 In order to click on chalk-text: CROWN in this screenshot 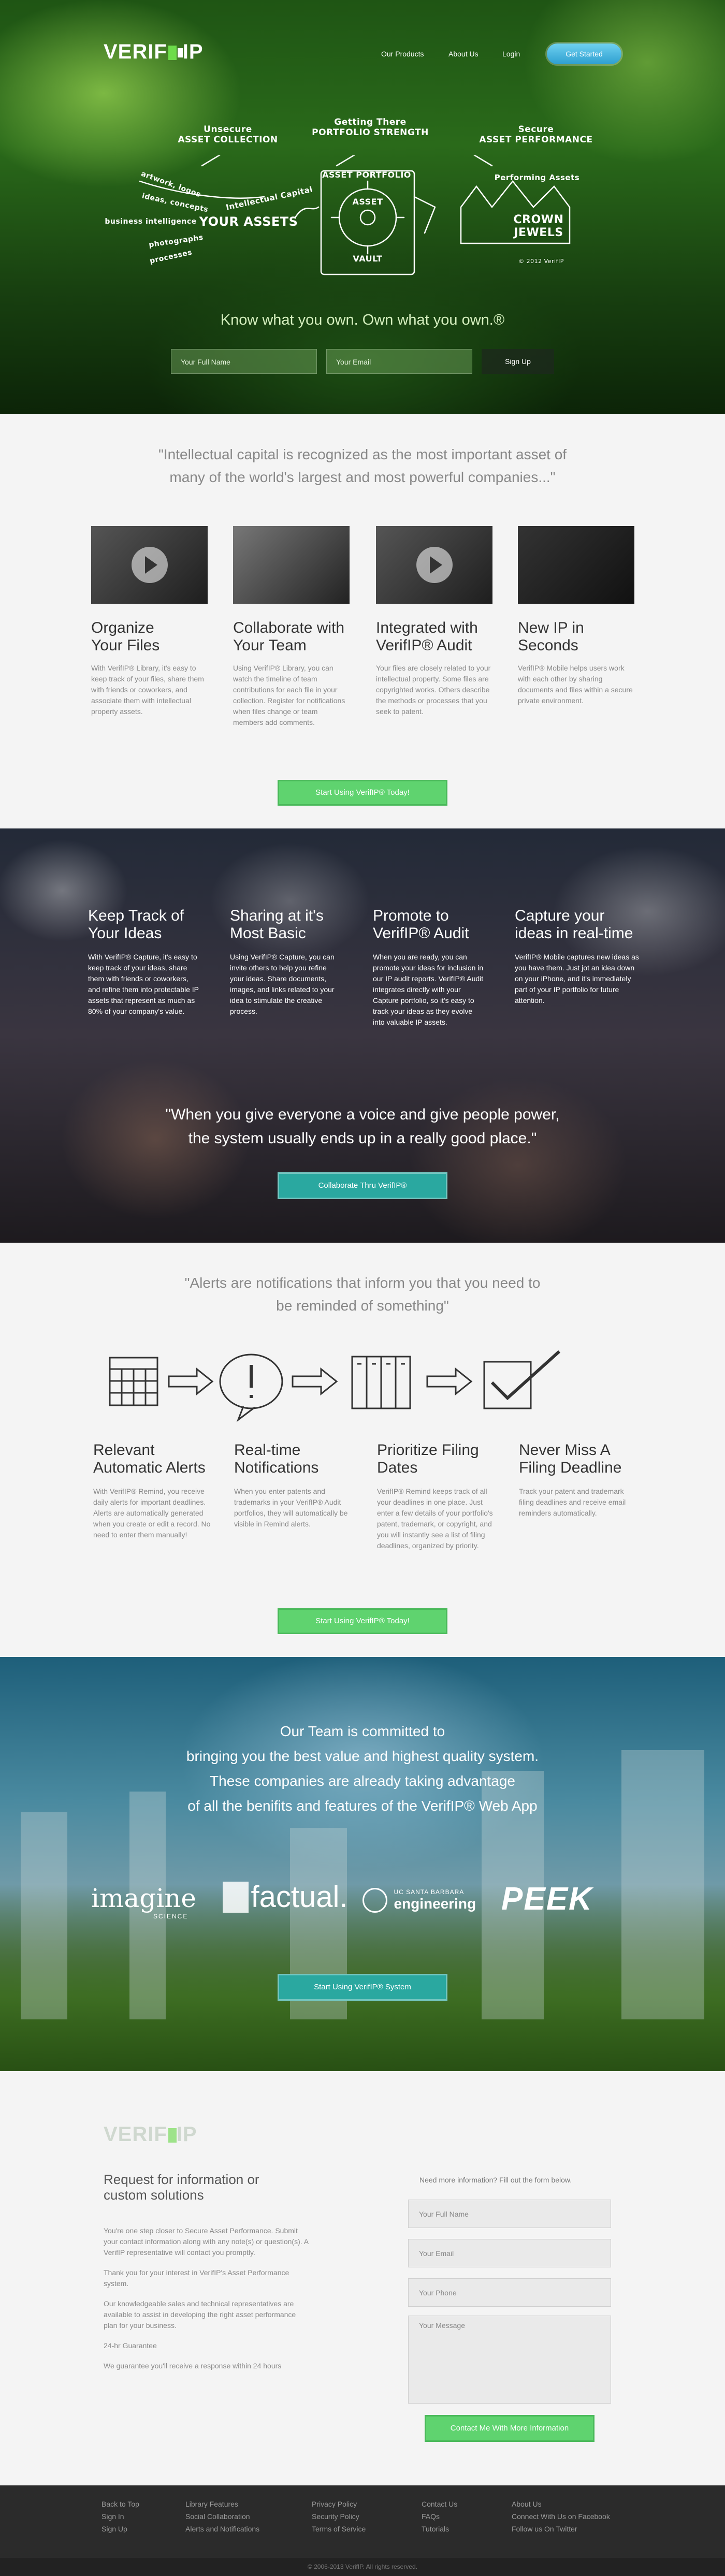, I will do `click(538, 220)`.